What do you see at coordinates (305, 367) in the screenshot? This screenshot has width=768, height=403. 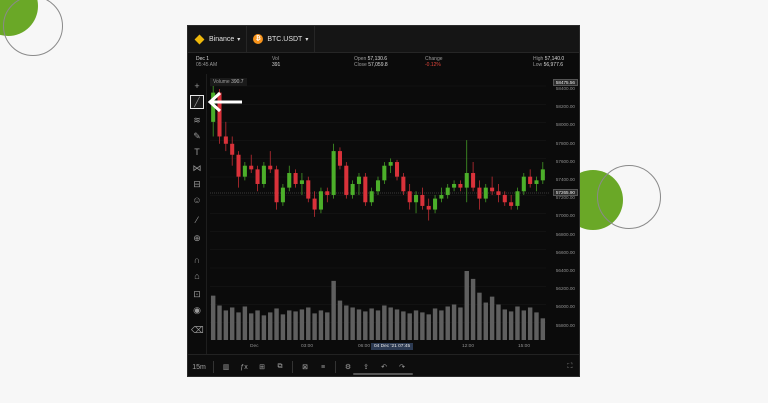 I see `templates-icon: ⊠` at bounding box center [305, 367].